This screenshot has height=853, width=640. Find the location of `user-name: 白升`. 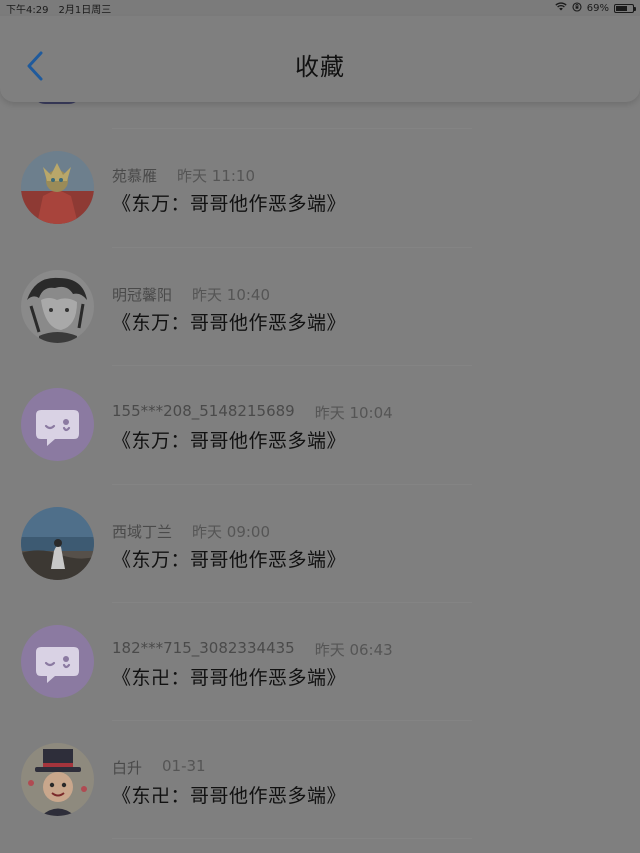

user-name: 白升 is located at coordinates (127, 768).